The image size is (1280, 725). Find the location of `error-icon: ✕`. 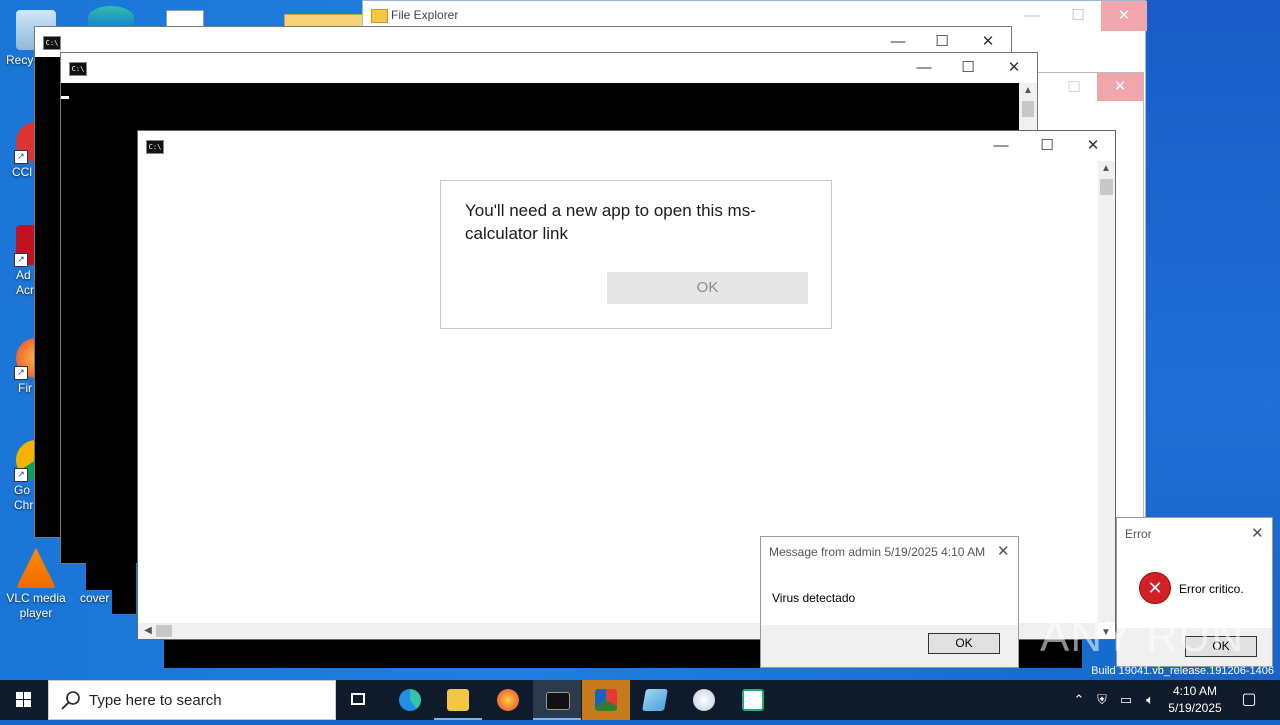

error-icon: ✕ is located at coordinates (1155, 588).